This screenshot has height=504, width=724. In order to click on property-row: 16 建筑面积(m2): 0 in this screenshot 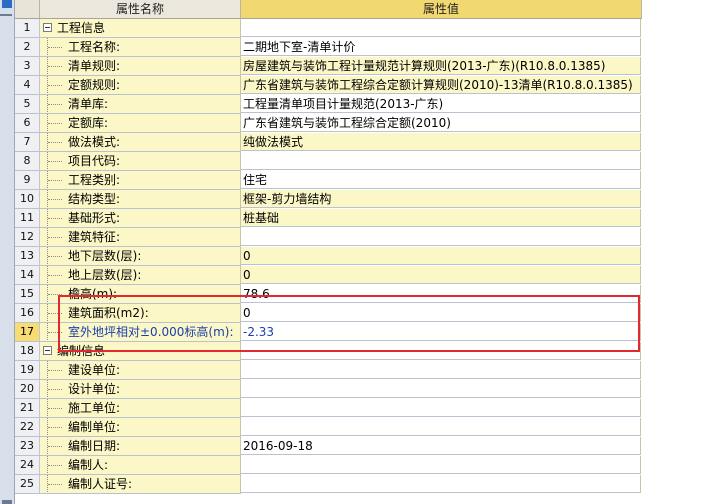, I will do `click(328, 313)`.